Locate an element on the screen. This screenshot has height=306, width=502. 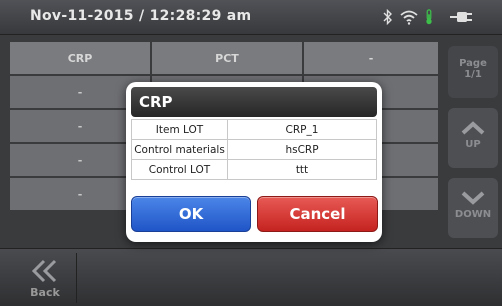
down-label: DOWN is located at coordinates (473, 214).